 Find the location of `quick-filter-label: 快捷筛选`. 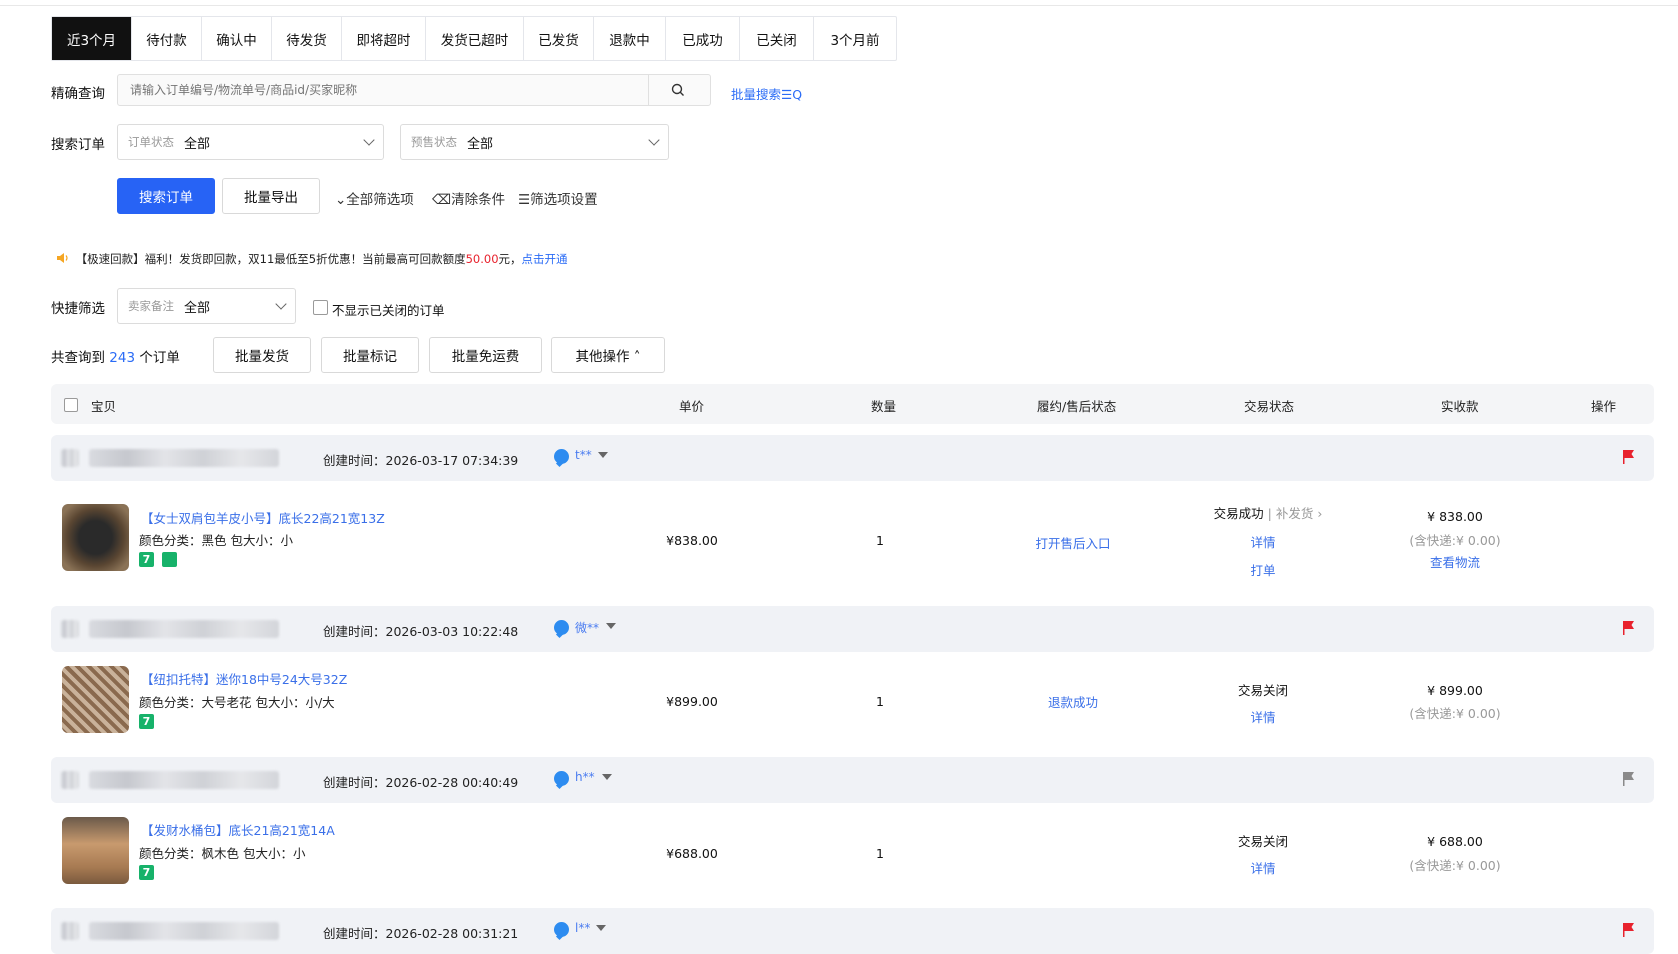

quick-filter-label: 快捷筛选 is located at coordinates (78, 309).